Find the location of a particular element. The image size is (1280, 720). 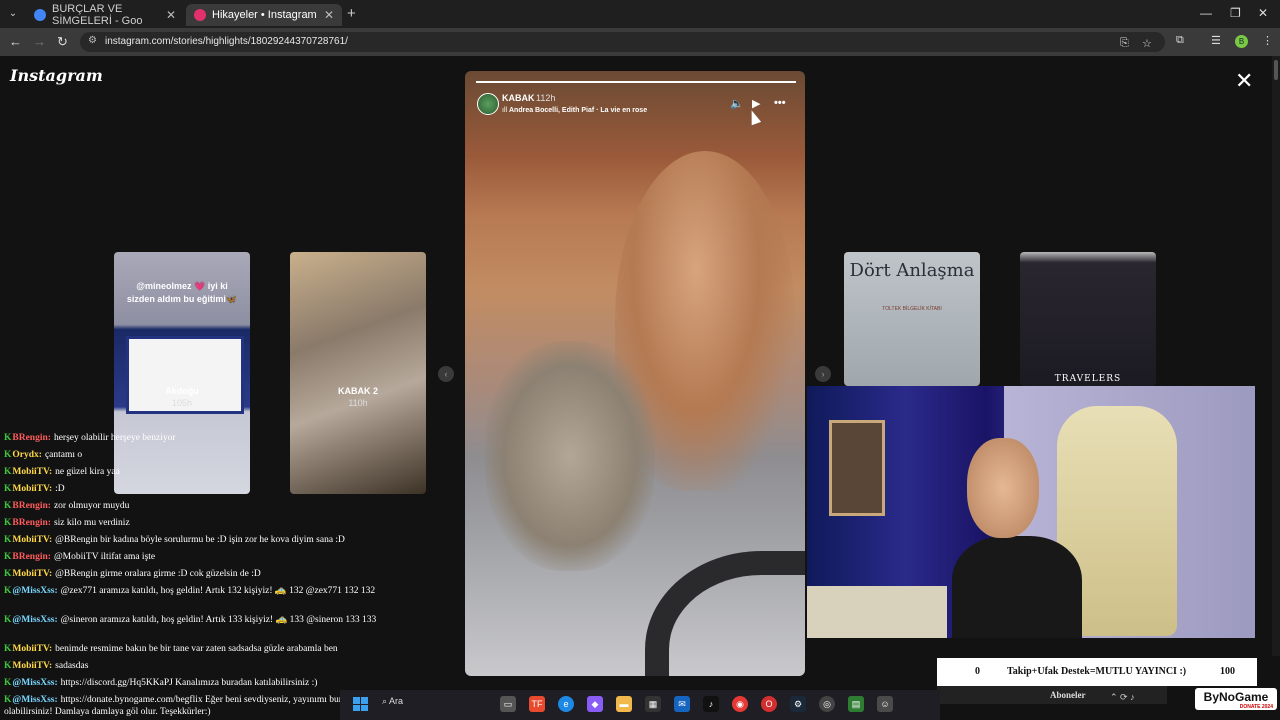

chat-text: sadasdas is located at coordinates (72, 666).